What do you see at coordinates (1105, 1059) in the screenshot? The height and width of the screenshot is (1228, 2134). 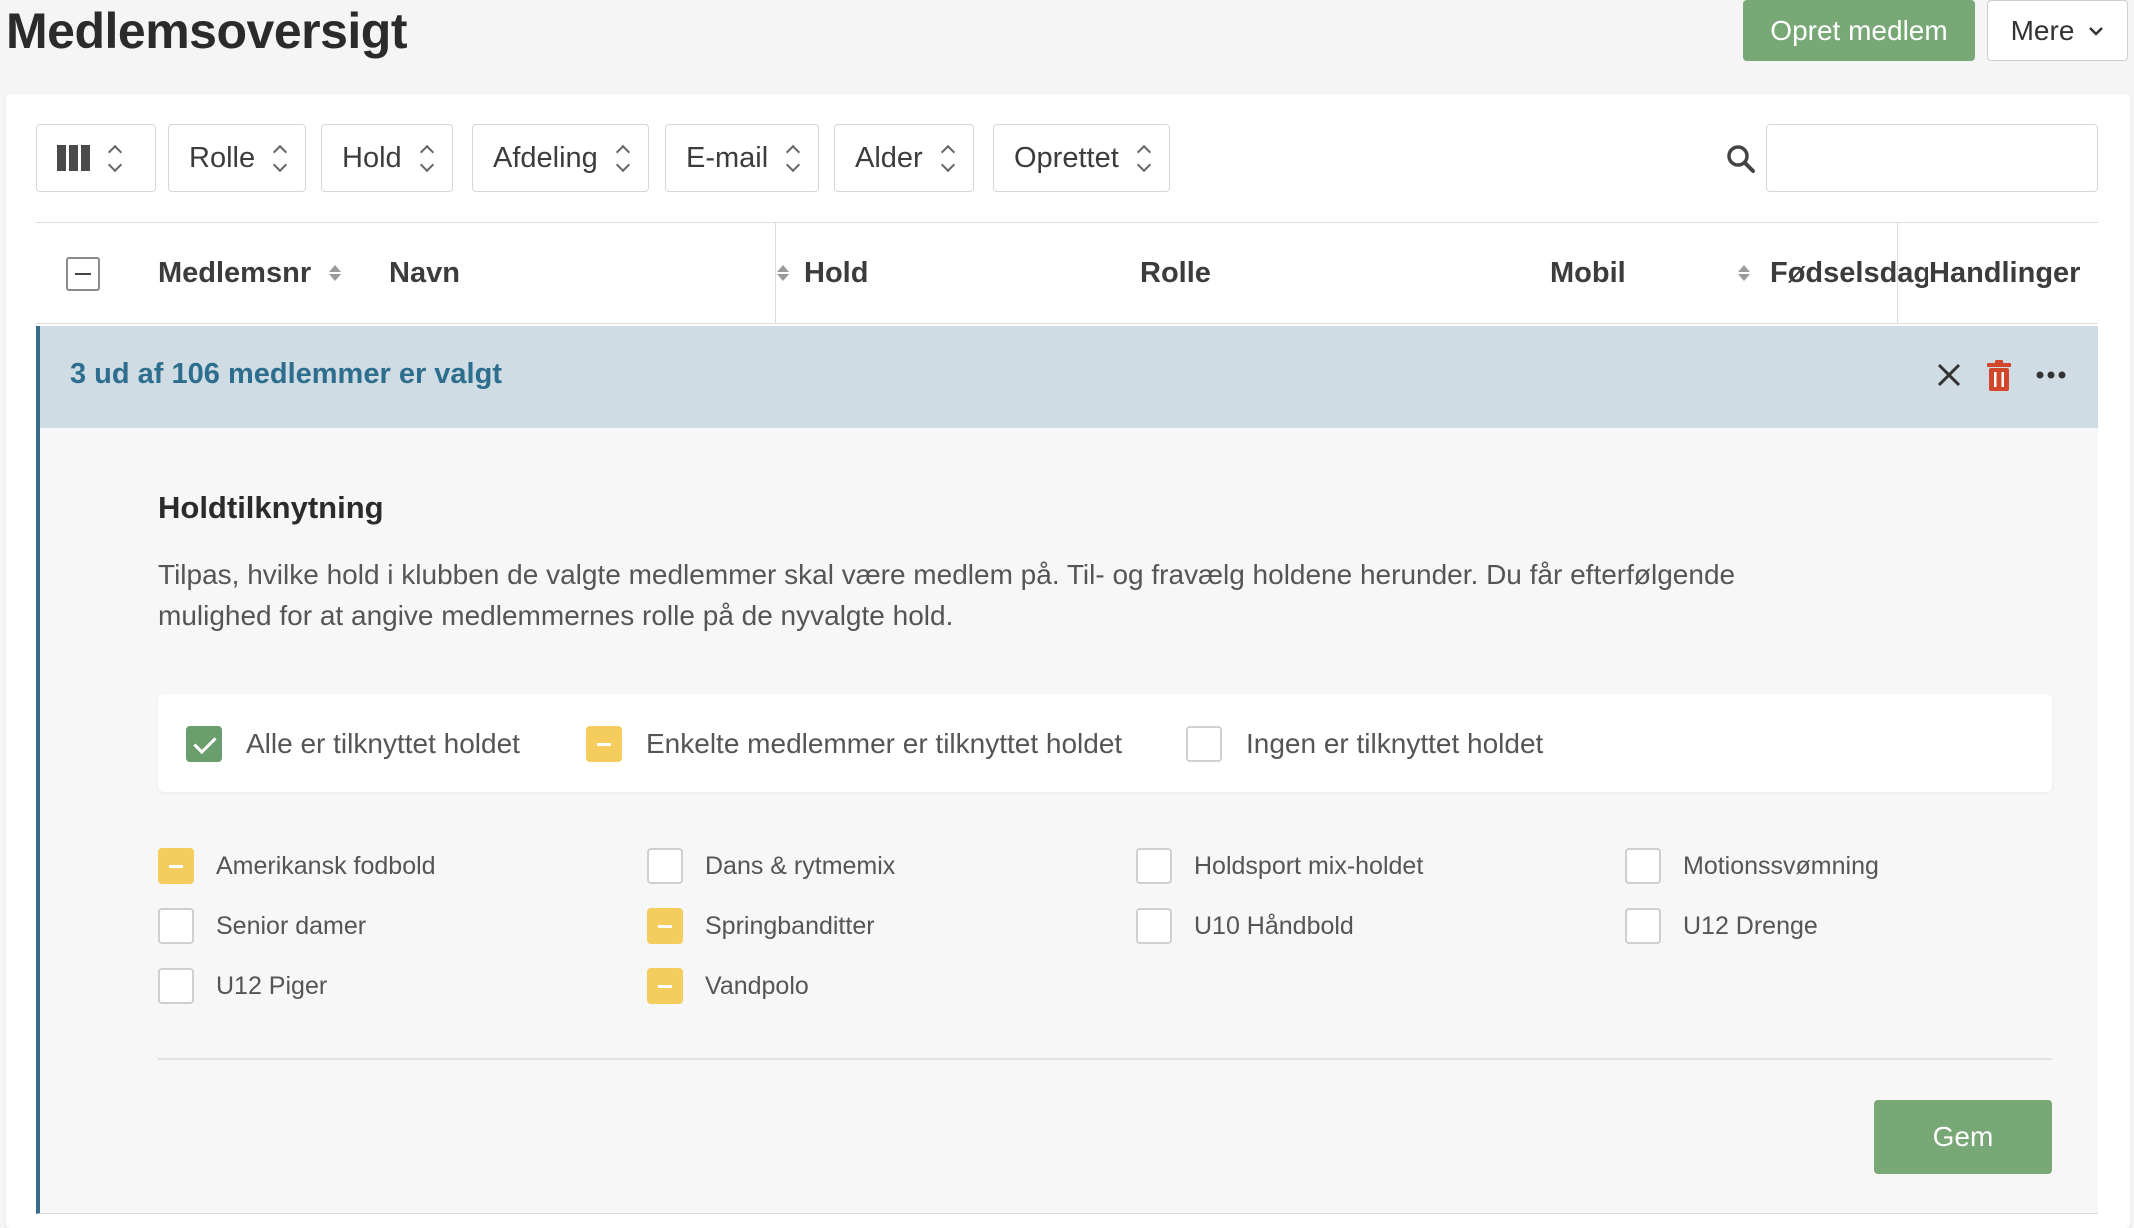 I see `divider` at bounding box center [1105, 1059].